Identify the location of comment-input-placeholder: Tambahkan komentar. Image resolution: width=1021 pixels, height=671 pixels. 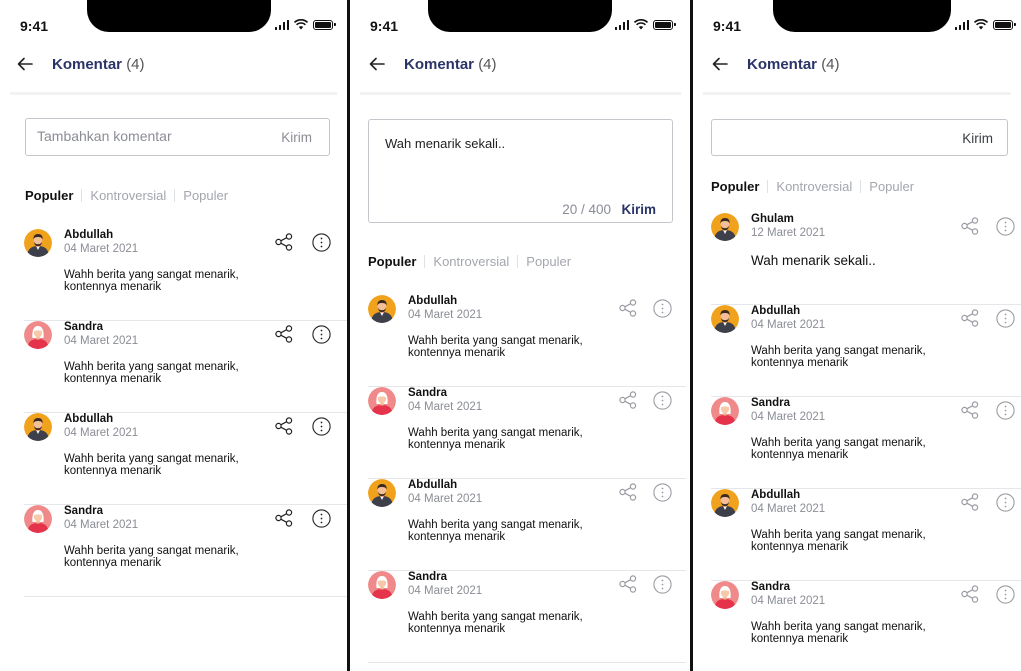
(104, 136).